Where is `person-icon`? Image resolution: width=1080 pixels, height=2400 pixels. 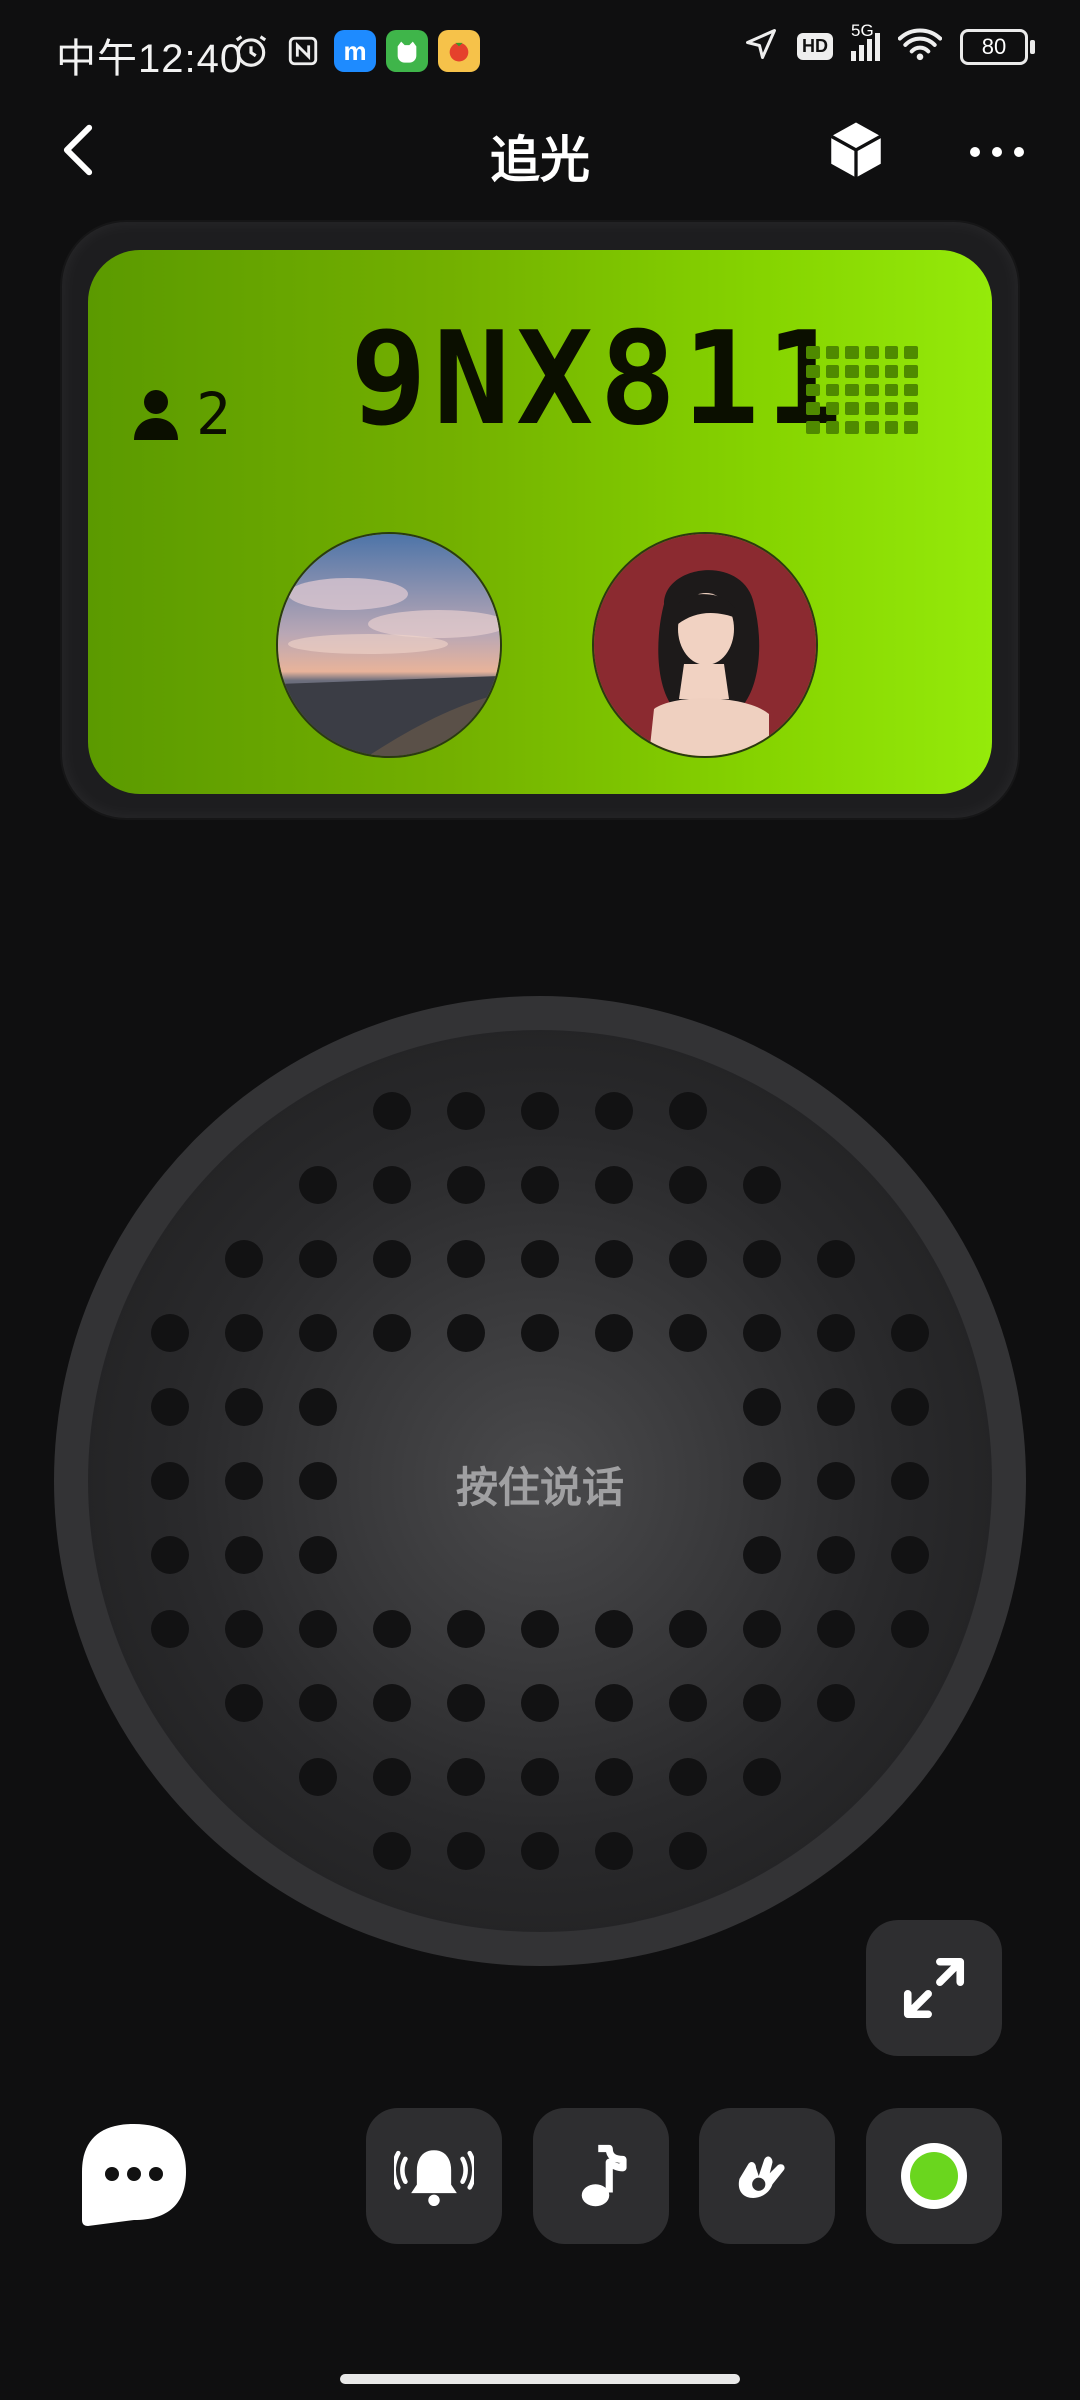
person-icon is located at coordinates (156, 415).